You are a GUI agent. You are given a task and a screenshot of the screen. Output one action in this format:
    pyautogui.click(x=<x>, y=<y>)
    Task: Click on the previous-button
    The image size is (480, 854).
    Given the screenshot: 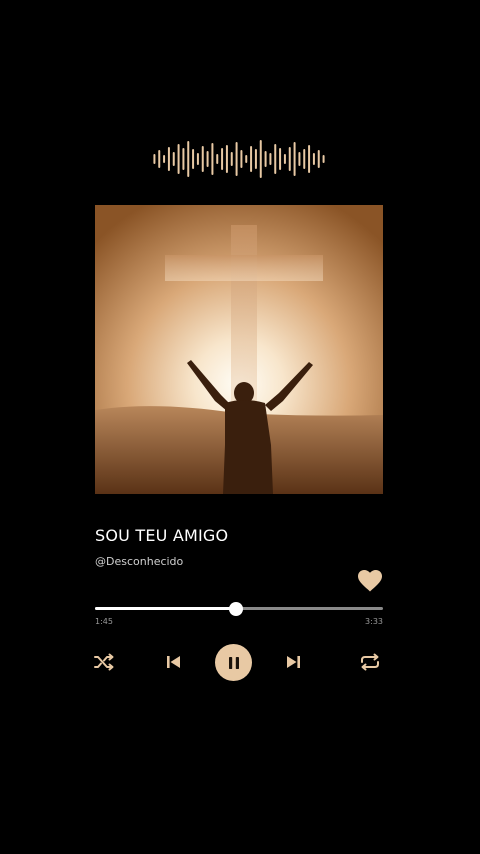 What is the action you would take?
    pyautogui.click(x=174, y=662)
    